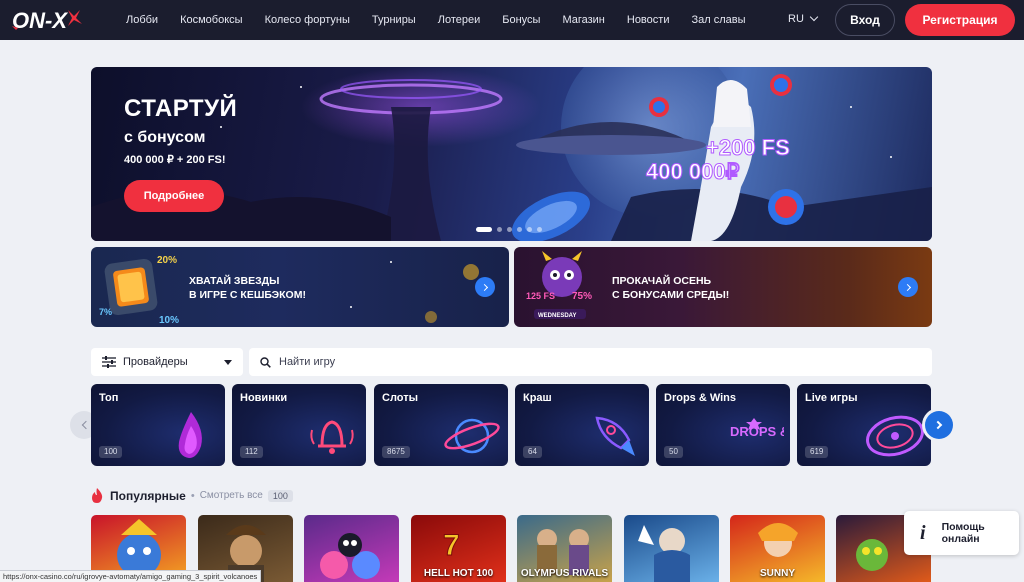 This screenshot has height=582, width=1024. What do you see at coordinates (540, 296) in the screenshot?
I see `promo-art-fs: 125 FS` at bounding box center [540, 296].